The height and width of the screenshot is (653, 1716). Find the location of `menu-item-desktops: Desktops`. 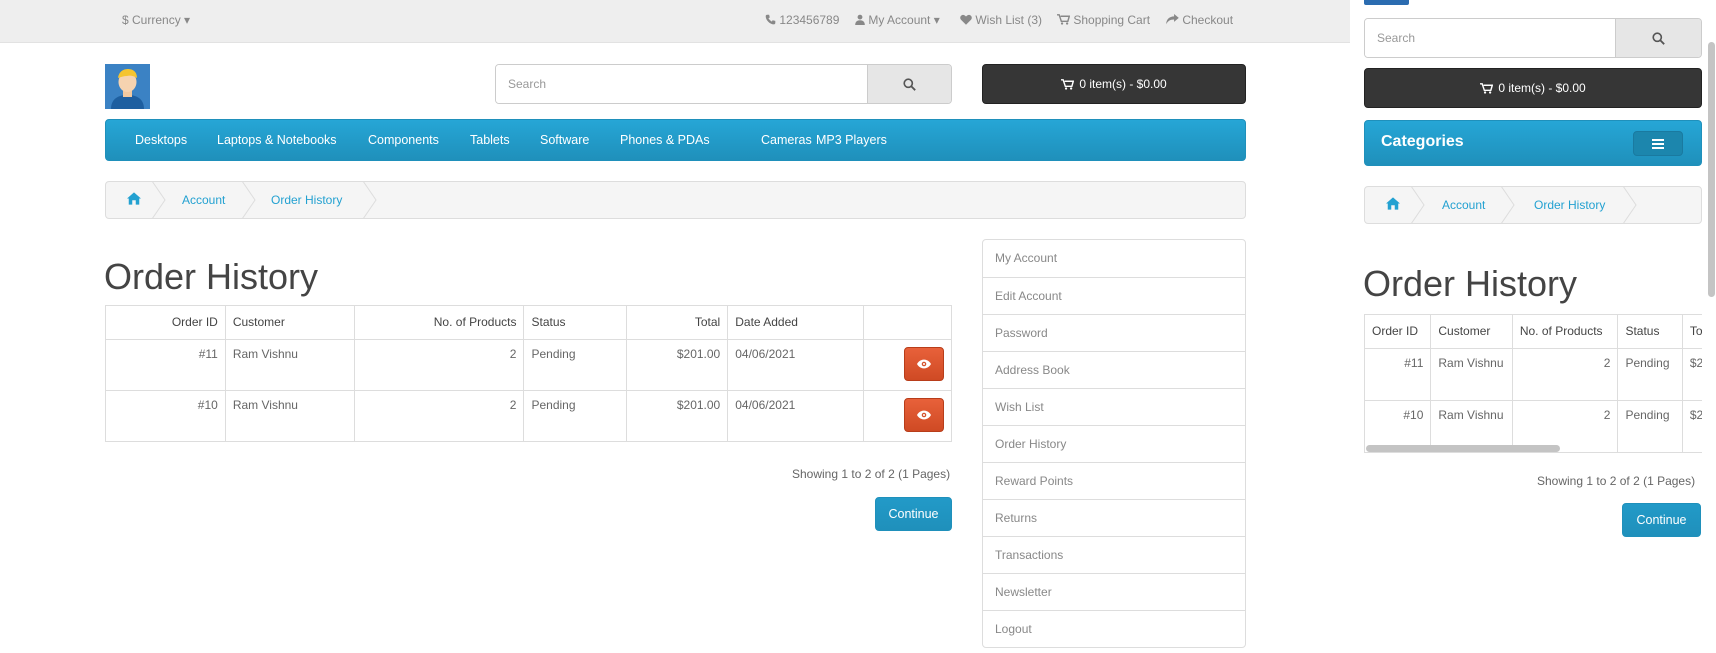

menu-item-desktops: Desktops is located at coordinates (161, 140).